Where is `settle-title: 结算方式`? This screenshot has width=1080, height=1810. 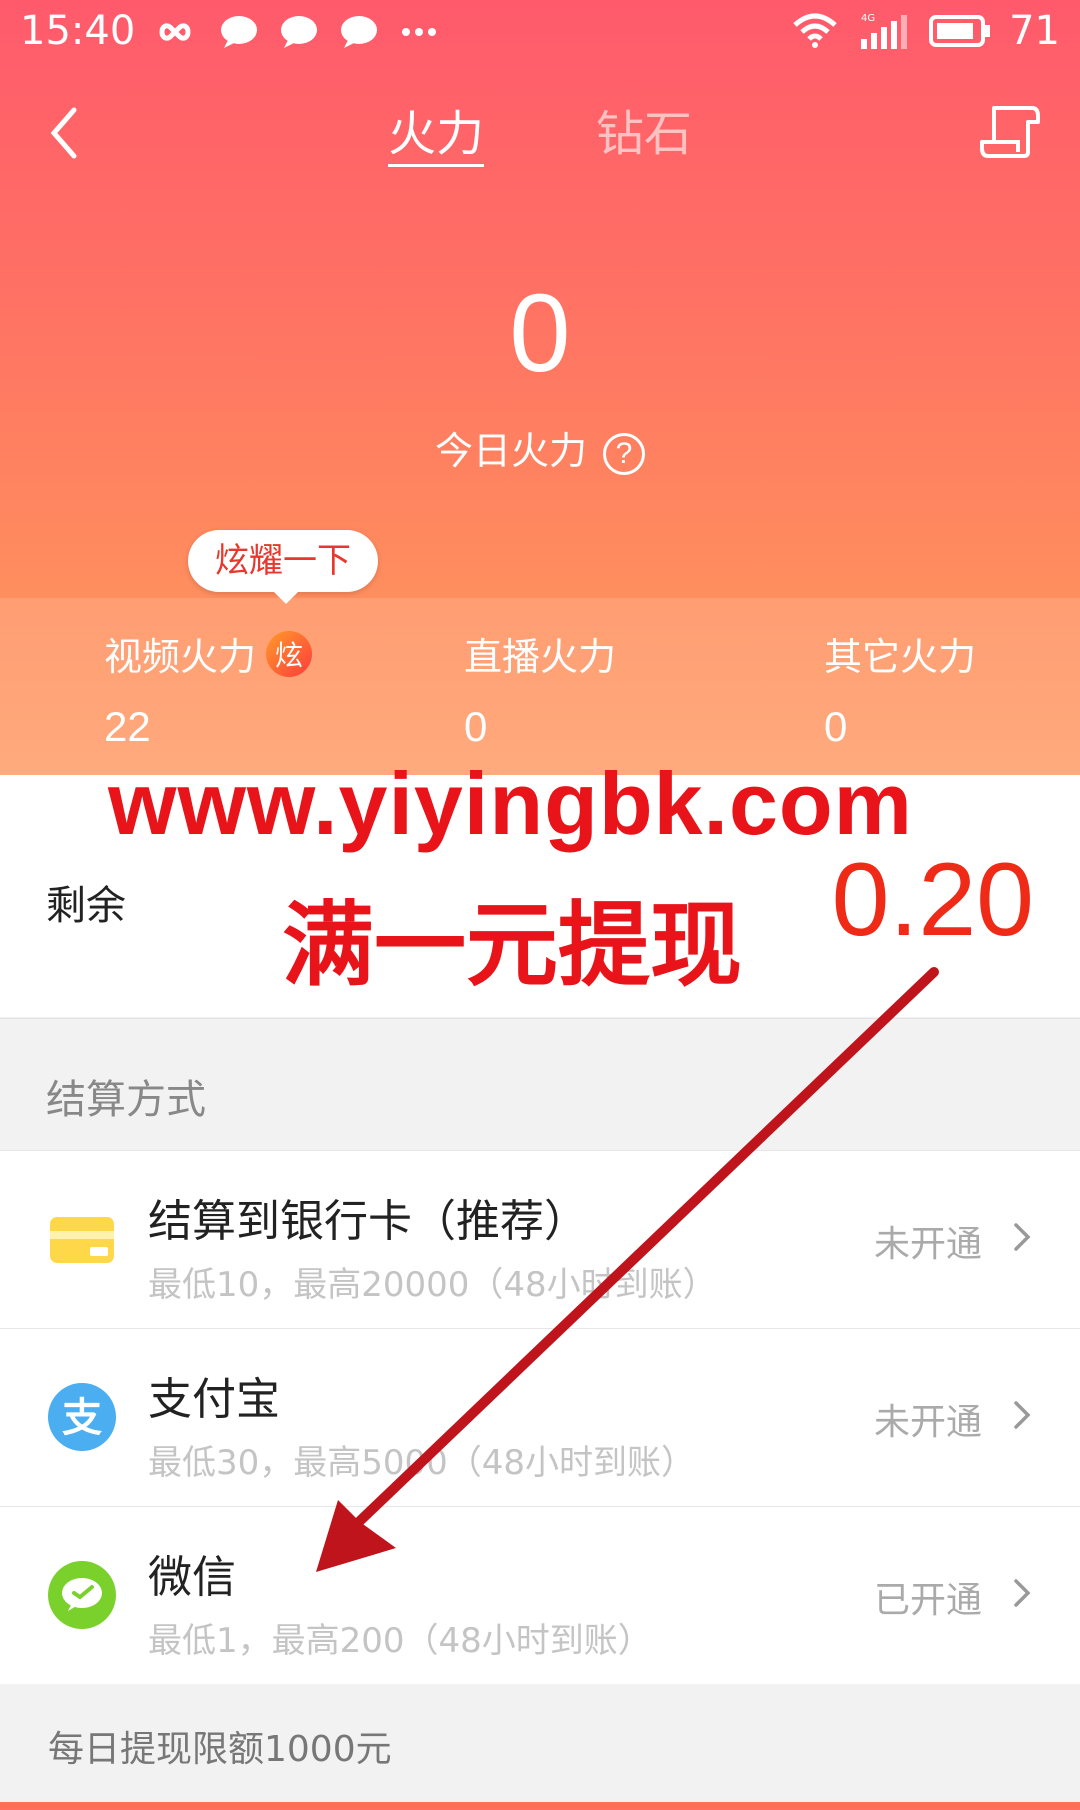
settle-title: 结算方式 is located at coordinates (126, 1100).